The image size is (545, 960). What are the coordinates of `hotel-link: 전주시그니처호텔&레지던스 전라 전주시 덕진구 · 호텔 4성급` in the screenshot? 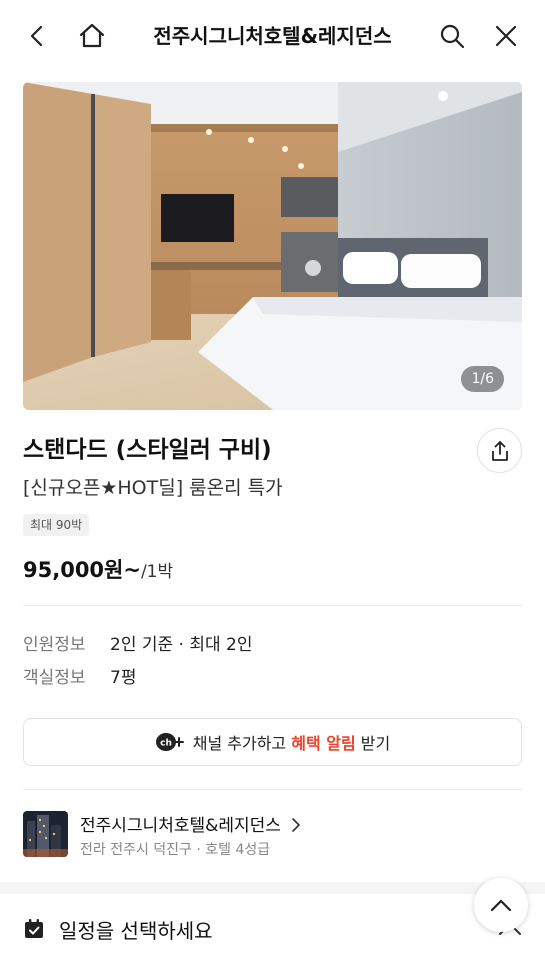 It's located at (272, 835).